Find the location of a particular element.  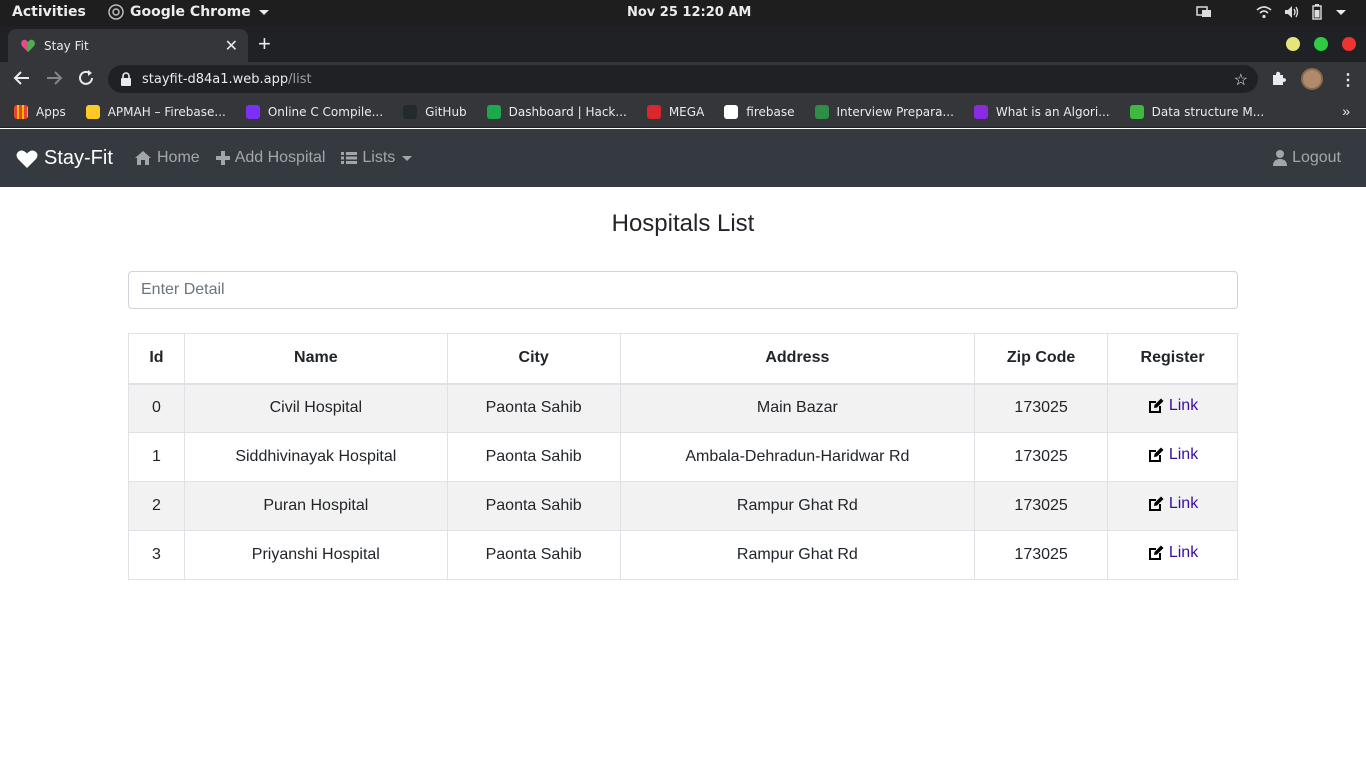

cell-address: Rampur Ghat Rd is located at coordinates (797, 555).